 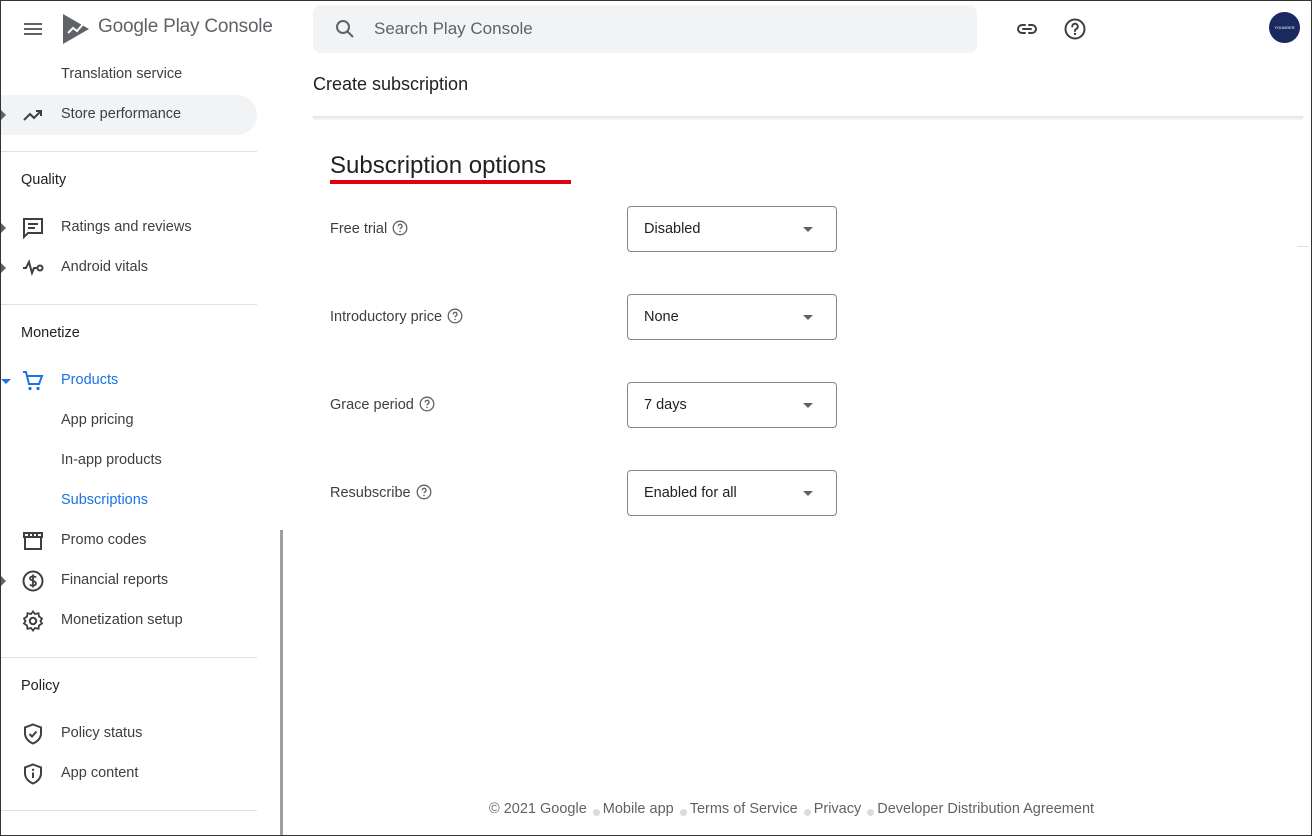 What do you see at coordinates (6, 381) in the screenshot?
I see `collapse-caret-icon` at bounding box center [6, 381].